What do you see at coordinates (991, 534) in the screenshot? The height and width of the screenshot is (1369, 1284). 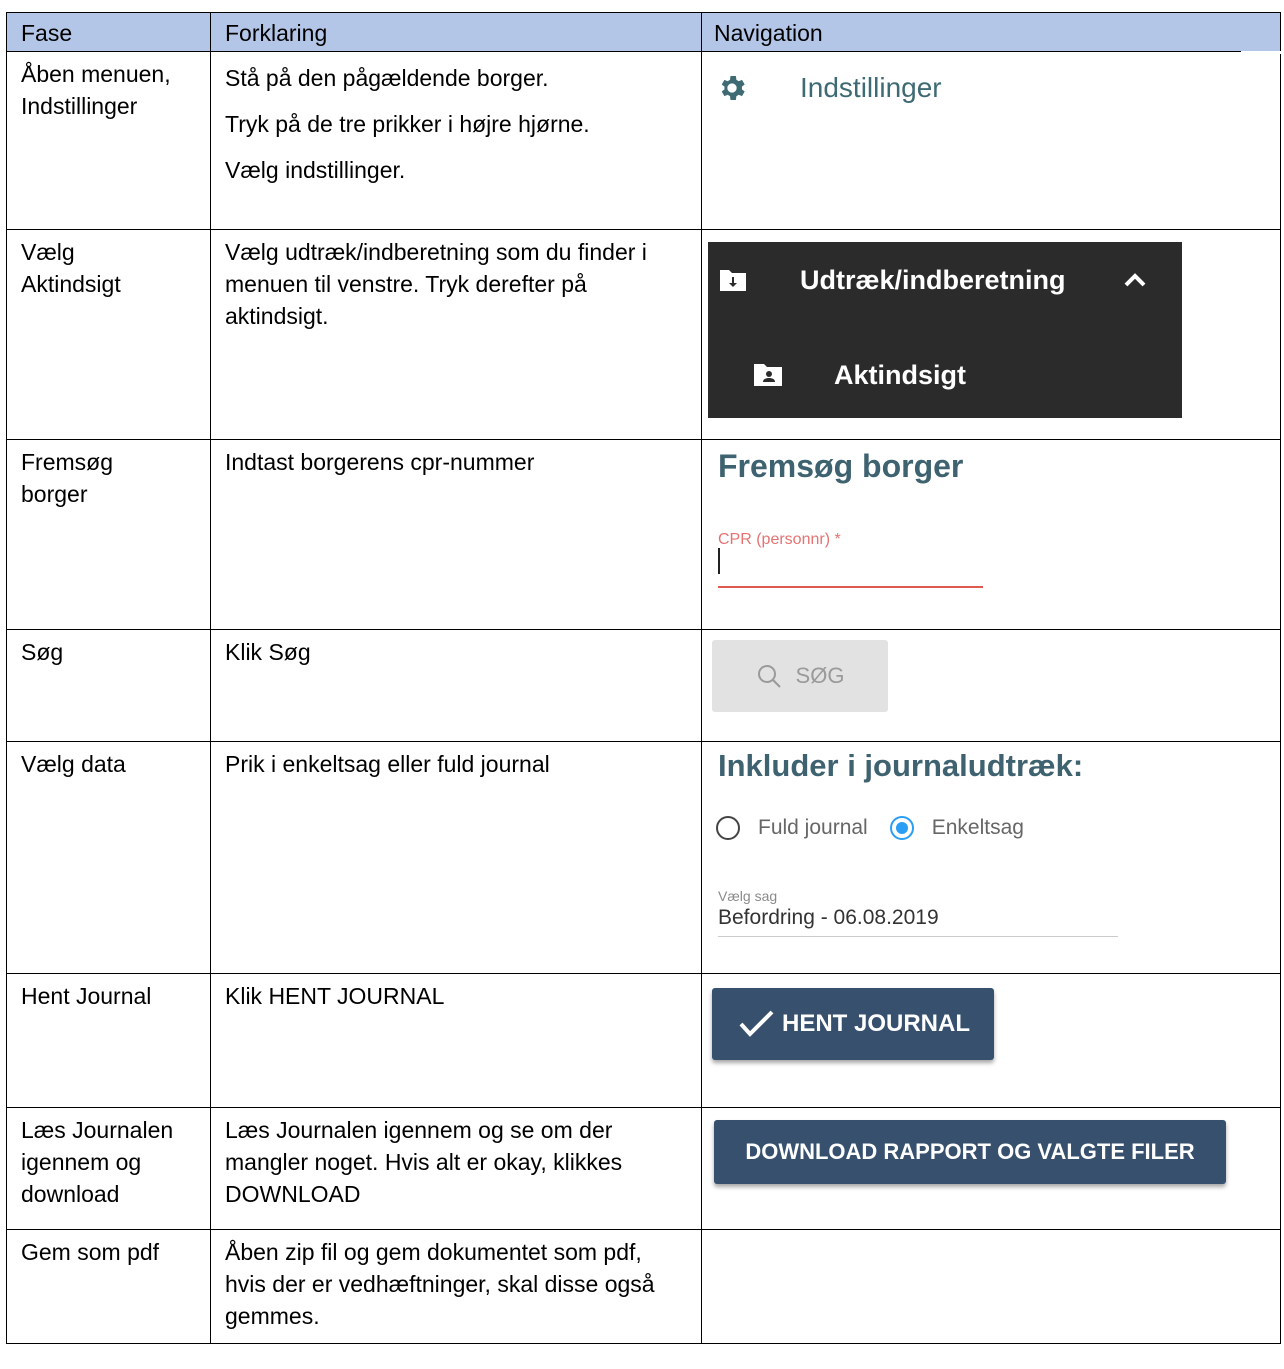 I see `navigation-cell: Fremsøg borger CPR (personnr) *` at bounding box center [991, 534].